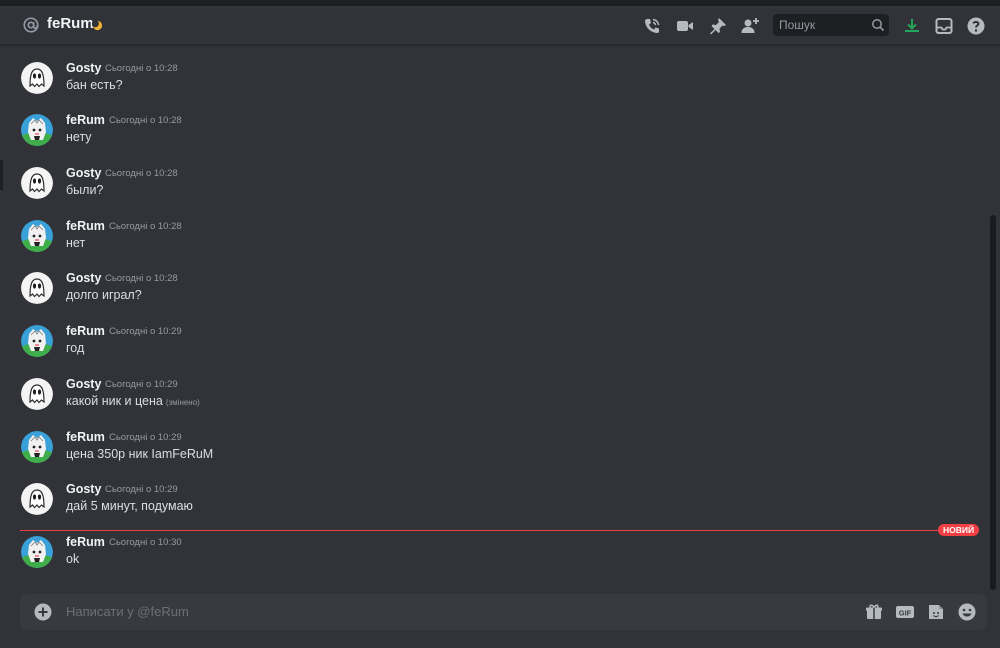  I want to click on message-item: Gosty Сьогодні о 10:28 были?, so click(495, 192).